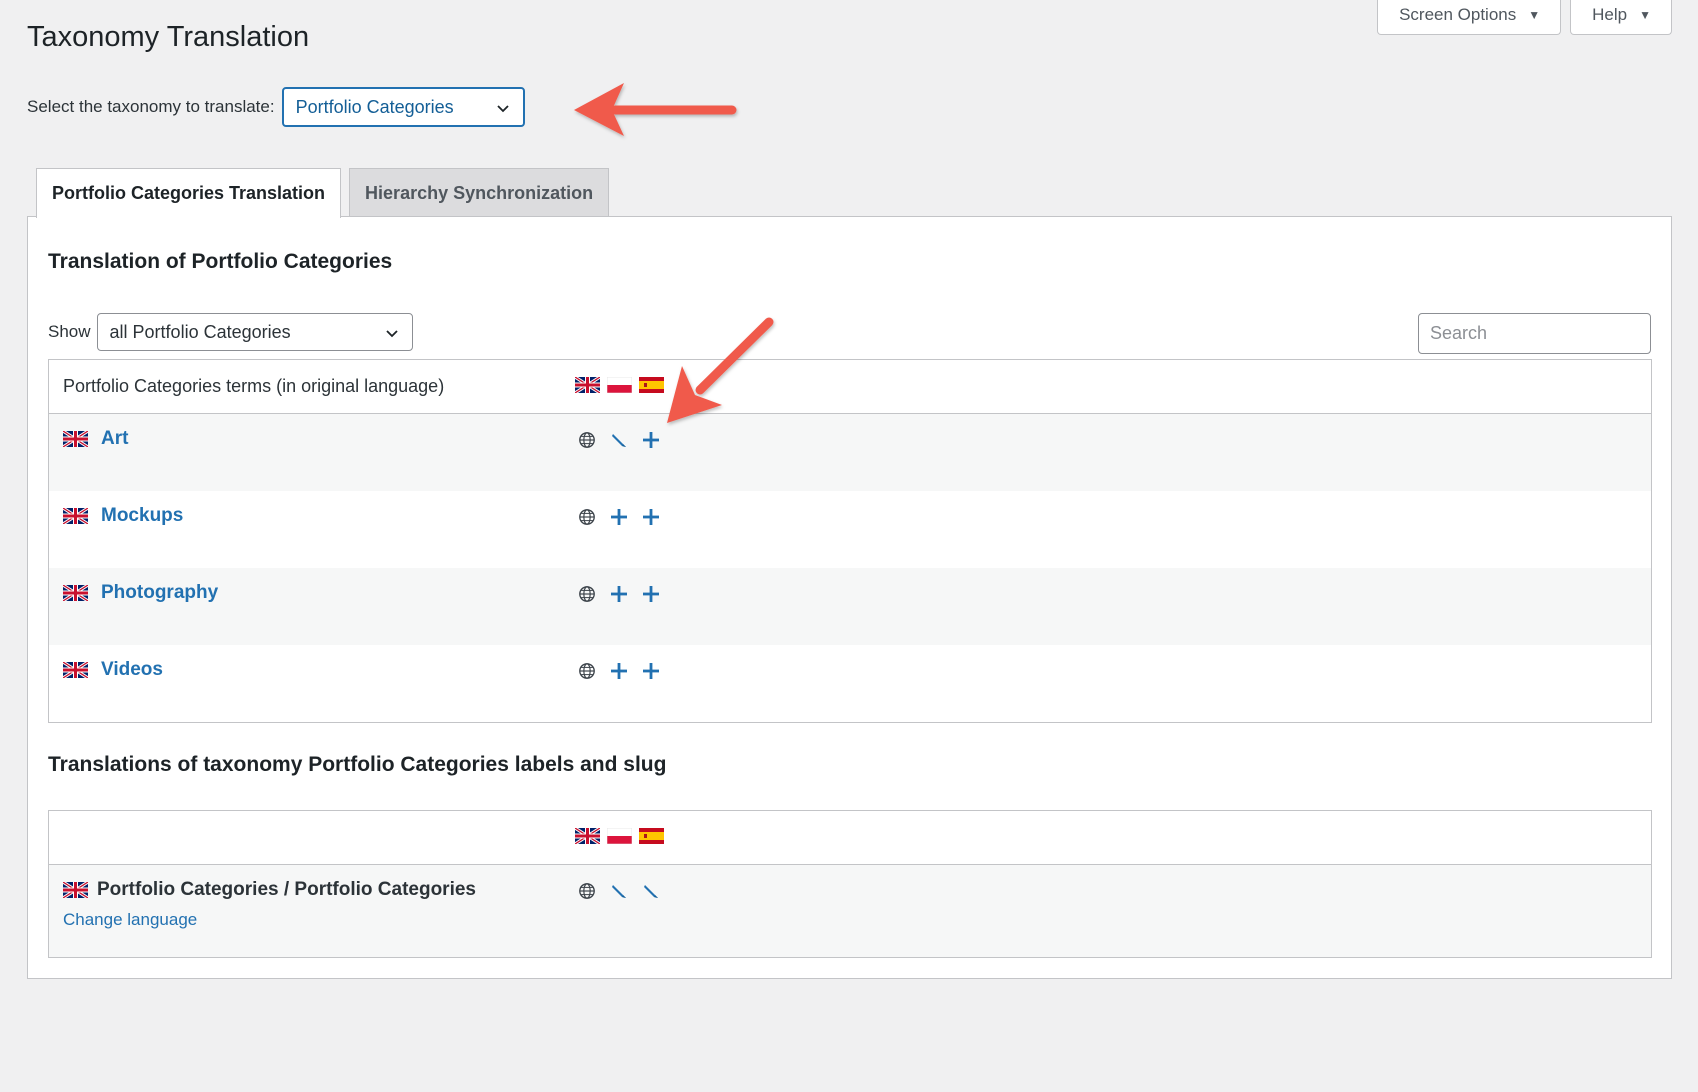 The height and width of the screenshot is (1092, 1698). What do you see at coordinates (159, 593) in the screenshot?
I see `term-link-photography: Photography` at bounding box center [159, 593].